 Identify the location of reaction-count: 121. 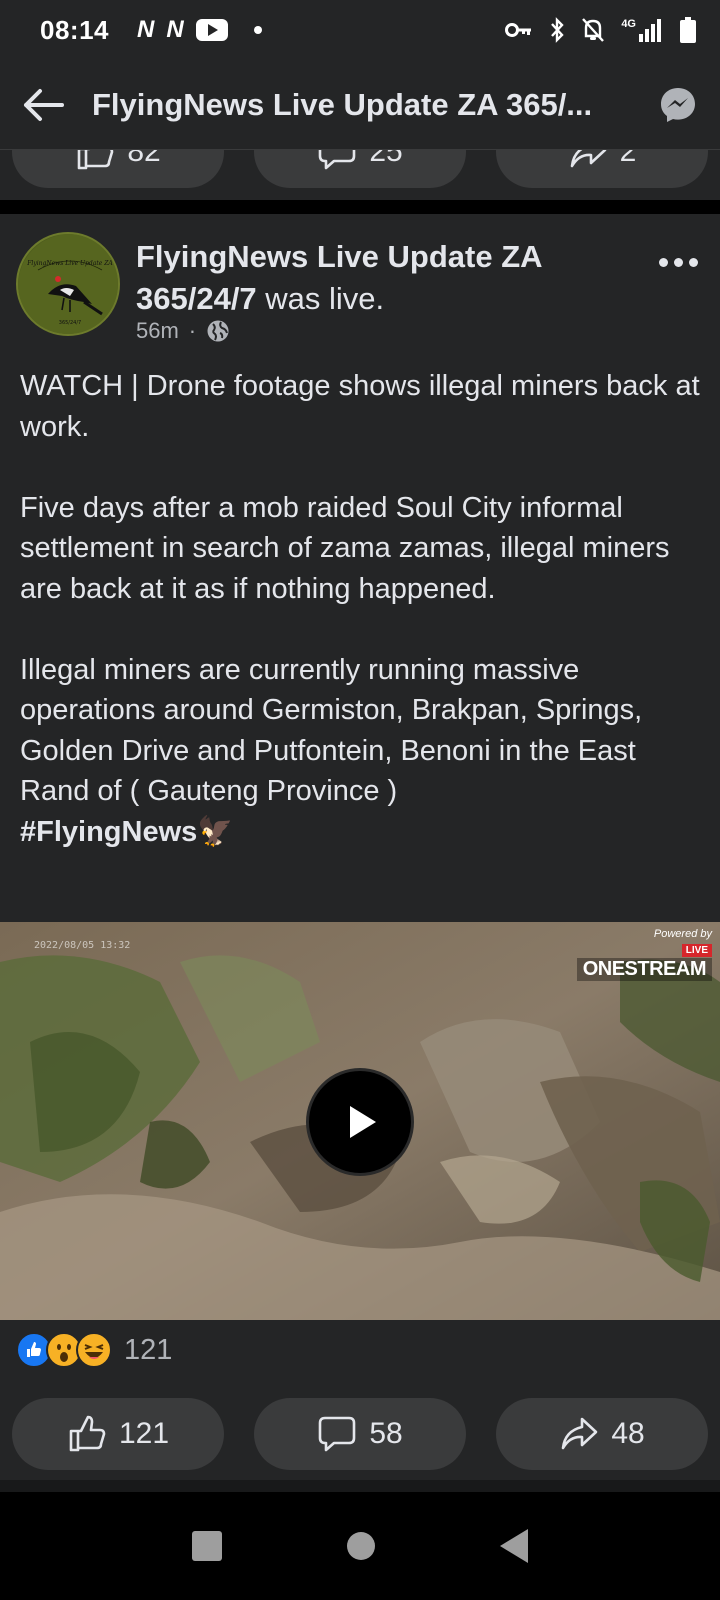
(148, 1349).